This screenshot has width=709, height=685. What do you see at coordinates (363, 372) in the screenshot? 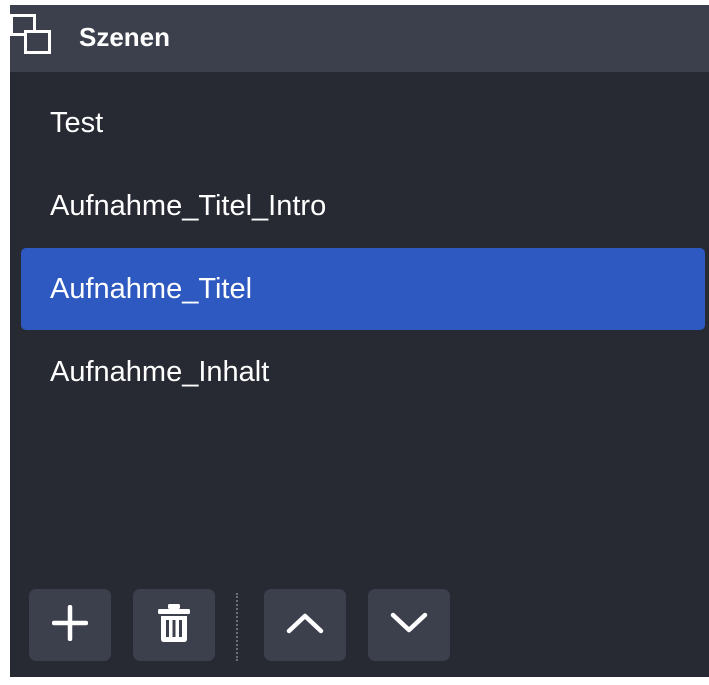
I see `scene-item-aufnahme-inhalt: Aufnahme_Inhalt` at bounding box center [363, 372].